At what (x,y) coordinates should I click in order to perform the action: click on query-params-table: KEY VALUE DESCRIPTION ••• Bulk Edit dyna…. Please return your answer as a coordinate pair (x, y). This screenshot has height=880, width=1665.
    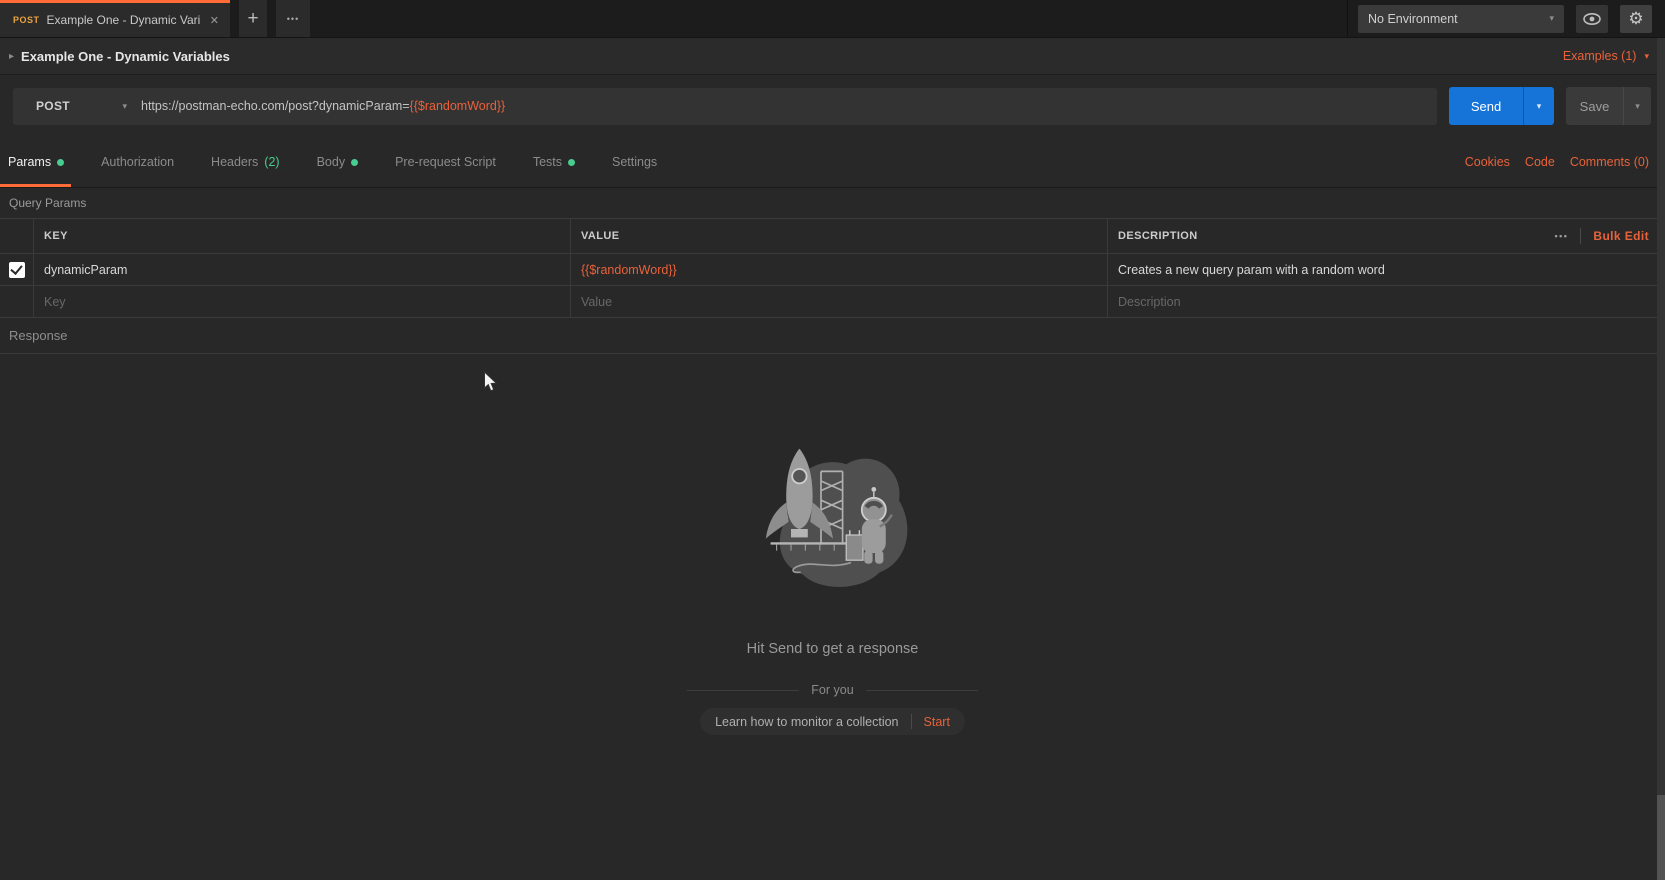
    Looking at the image, I should click on (832, 268).